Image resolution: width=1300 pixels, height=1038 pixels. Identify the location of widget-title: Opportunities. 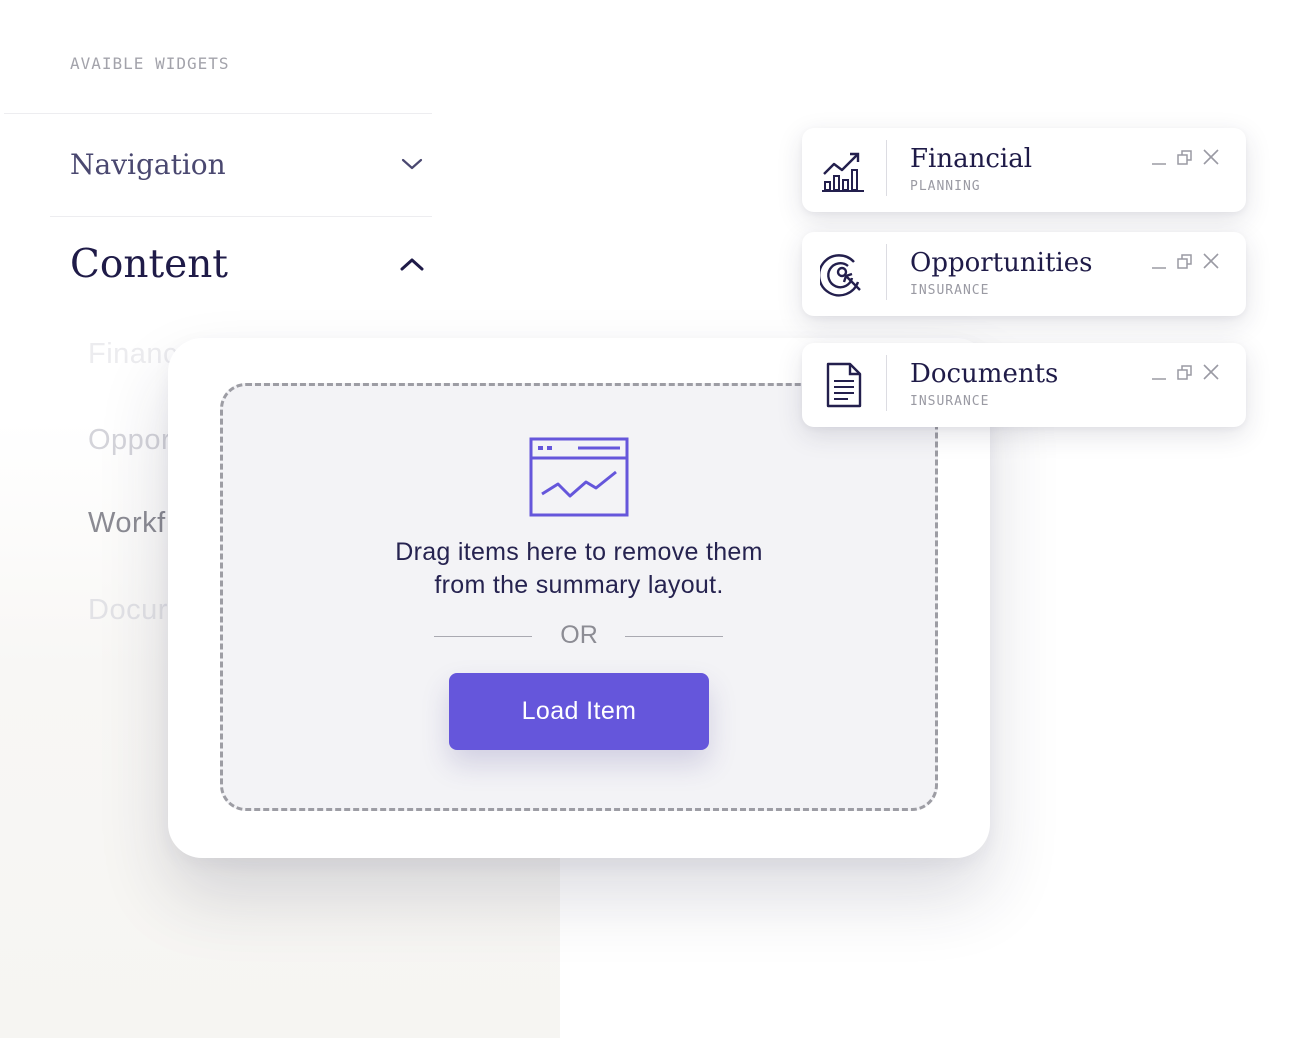
(1001, 263).